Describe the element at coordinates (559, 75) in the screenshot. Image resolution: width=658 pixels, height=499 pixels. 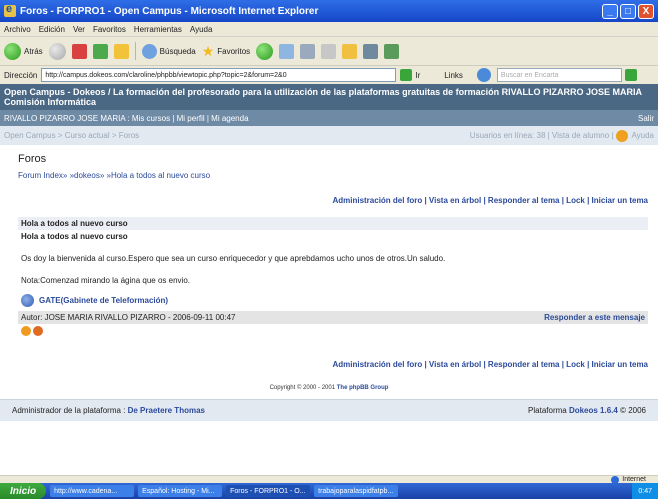
I see `encarta-search-input: Buscar en Encarta` at that location.